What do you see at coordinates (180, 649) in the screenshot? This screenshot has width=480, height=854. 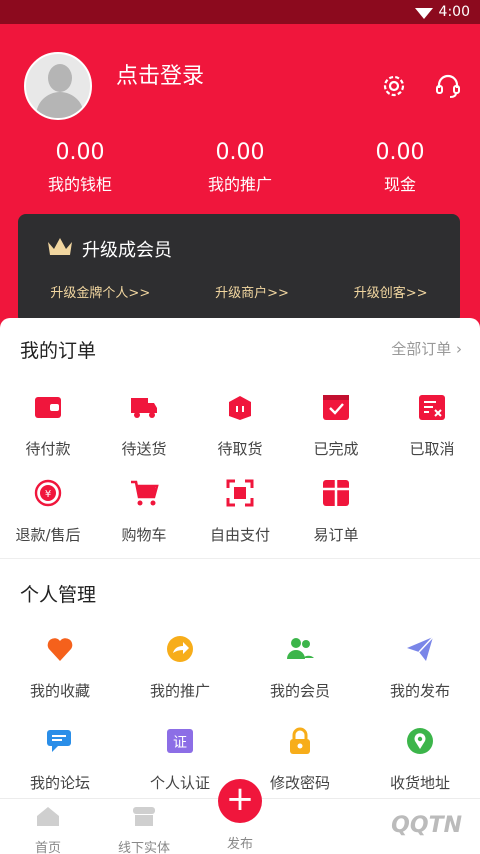 I see `share-arrow-icon` at bounding box center [180, 649].